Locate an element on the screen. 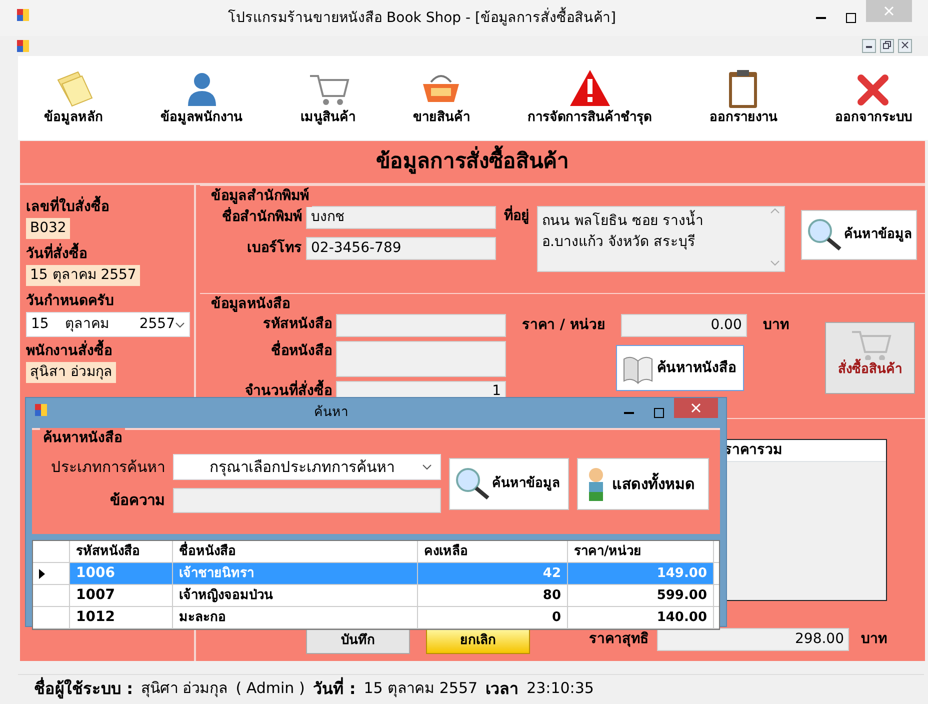 Image resolution: width=928 pixels, height=704 pixels. toolbar-button: เมนูสินค้า is located at coordinates (328, 98).